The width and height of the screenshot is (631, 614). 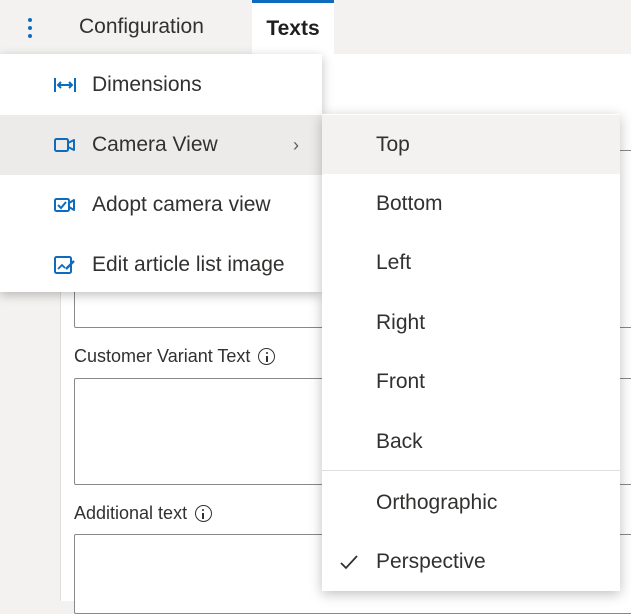 What do you see at coordinates (401, 322) in the screenshot?
I see `submenu-item-label: Right` at bounding box center [401, 322].